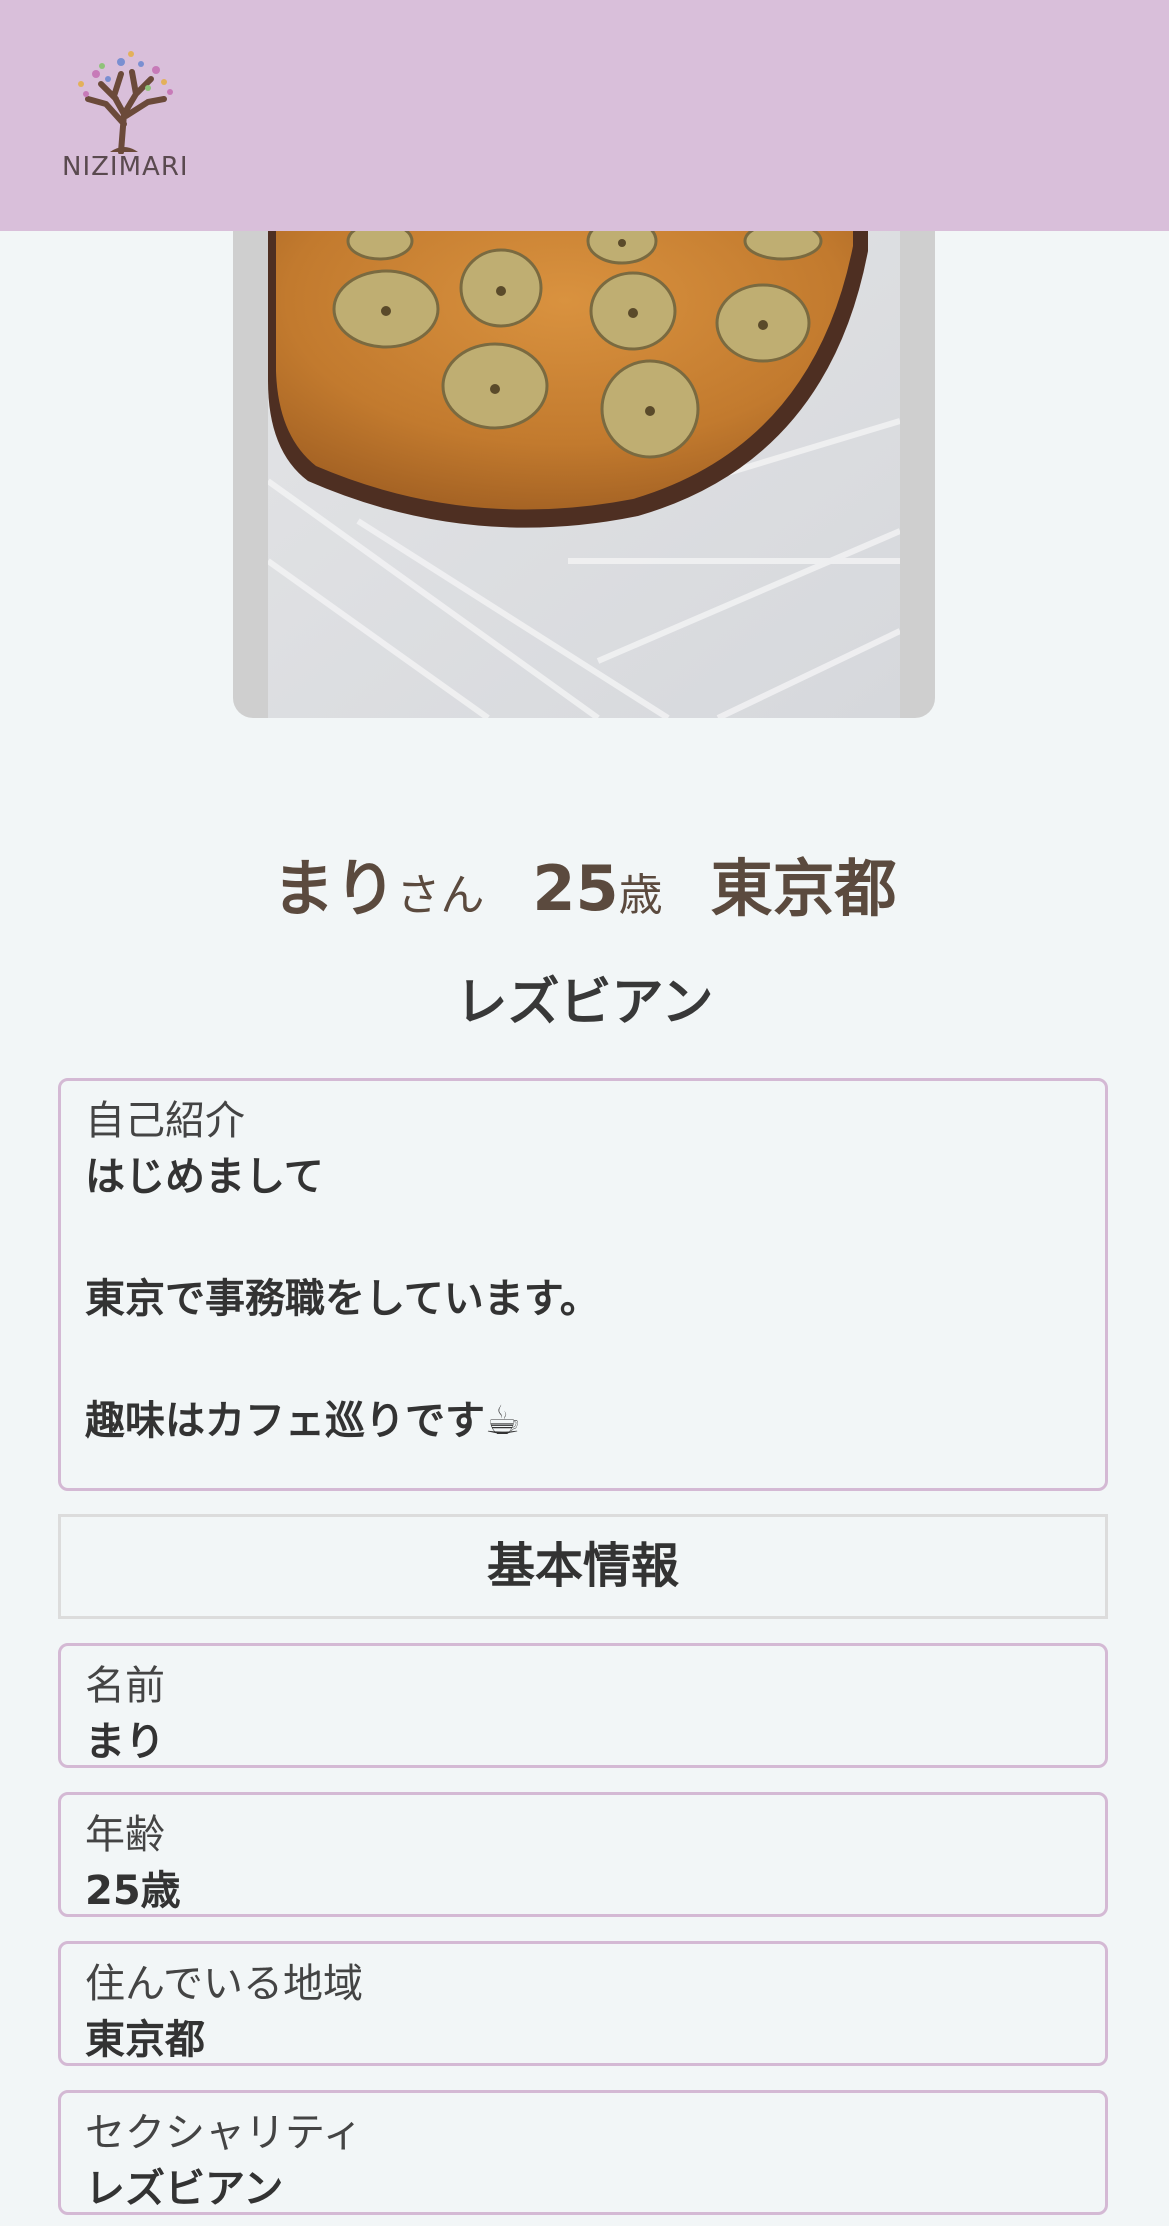 The image size is (1169, 2226). What do you see at coordinates (224, 2133) in the screenshot?
I see `field-label: セクシャリティ` at bounding box center [224, 2133].